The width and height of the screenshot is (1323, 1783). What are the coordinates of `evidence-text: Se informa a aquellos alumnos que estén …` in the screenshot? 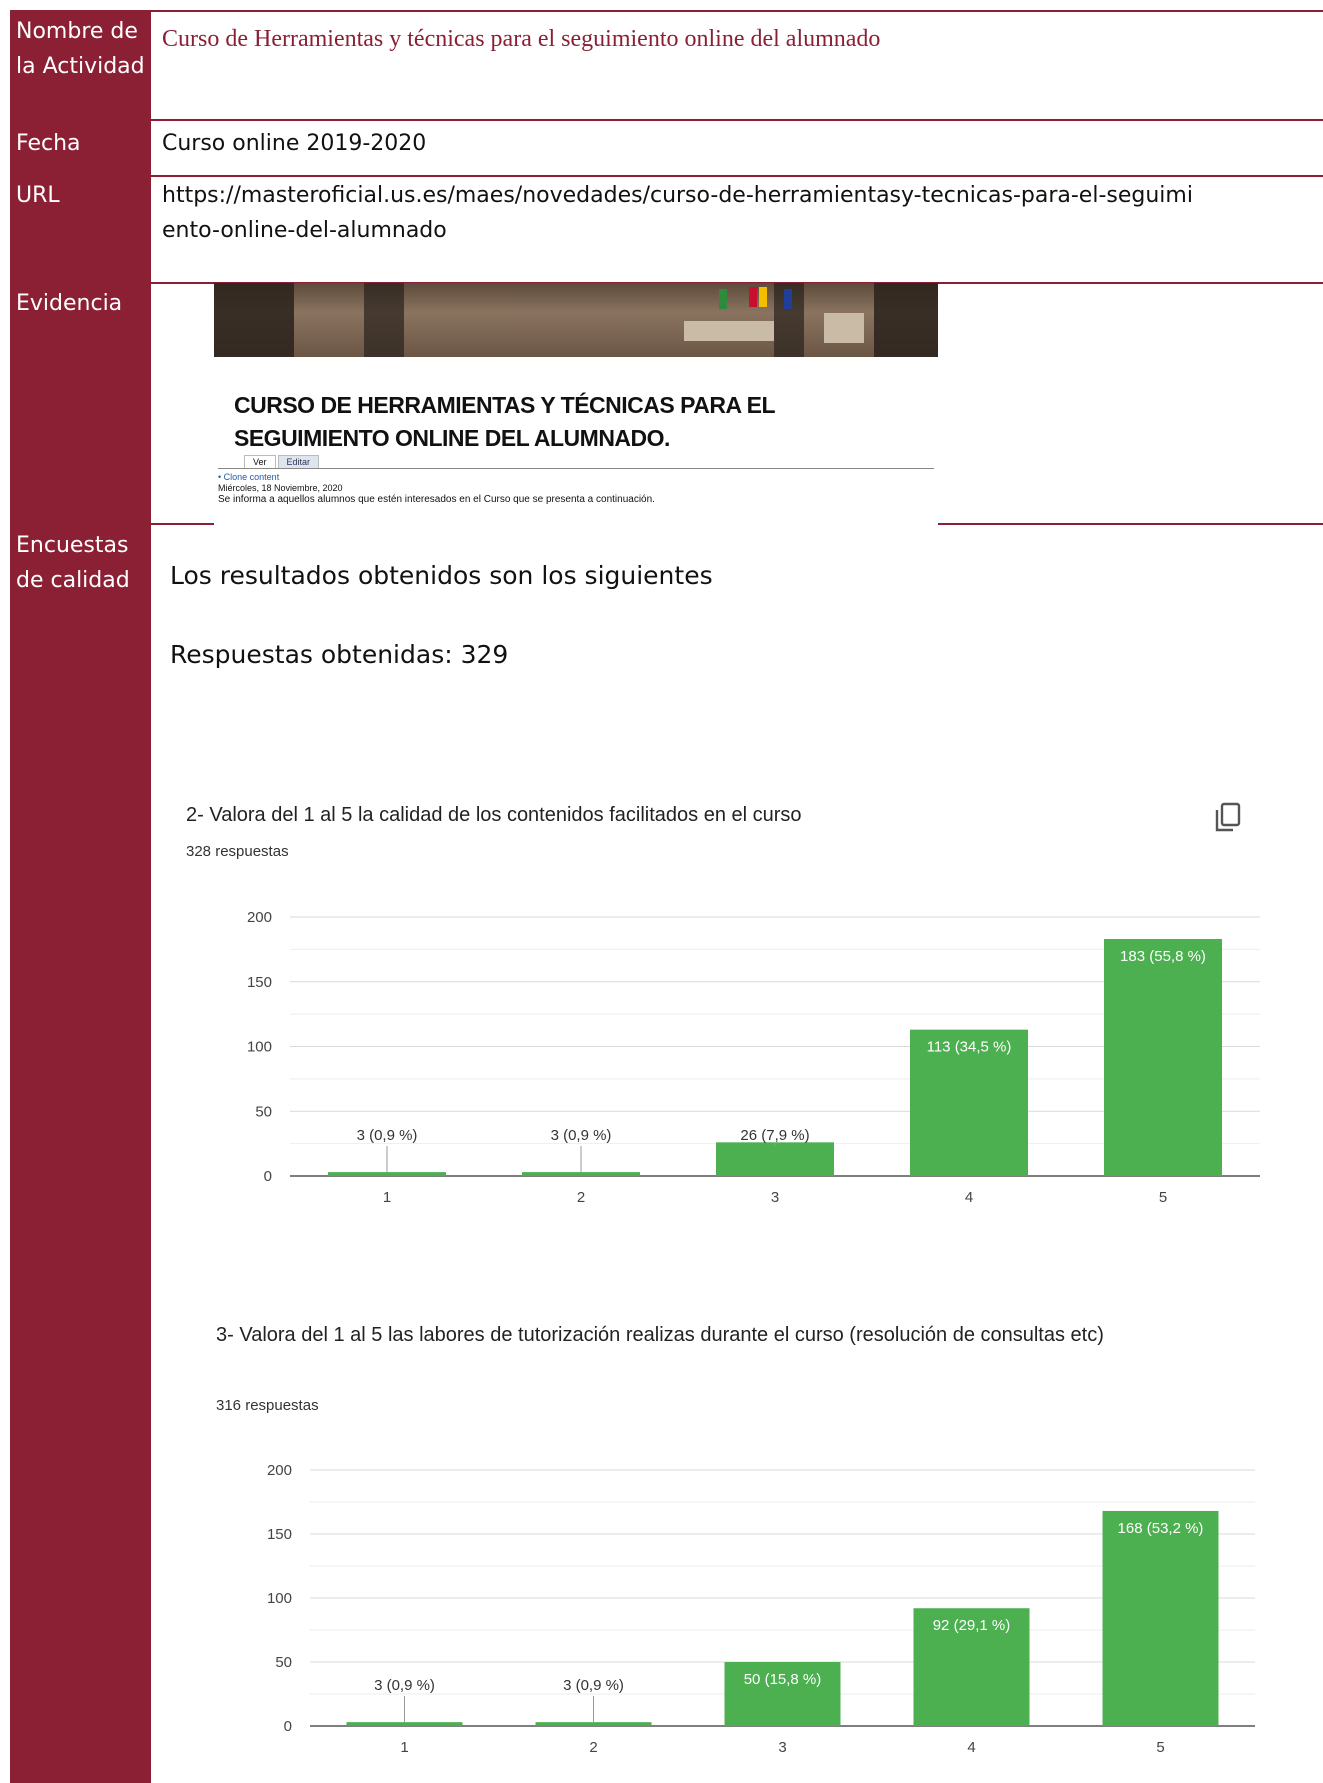 It's located at (436, 499).